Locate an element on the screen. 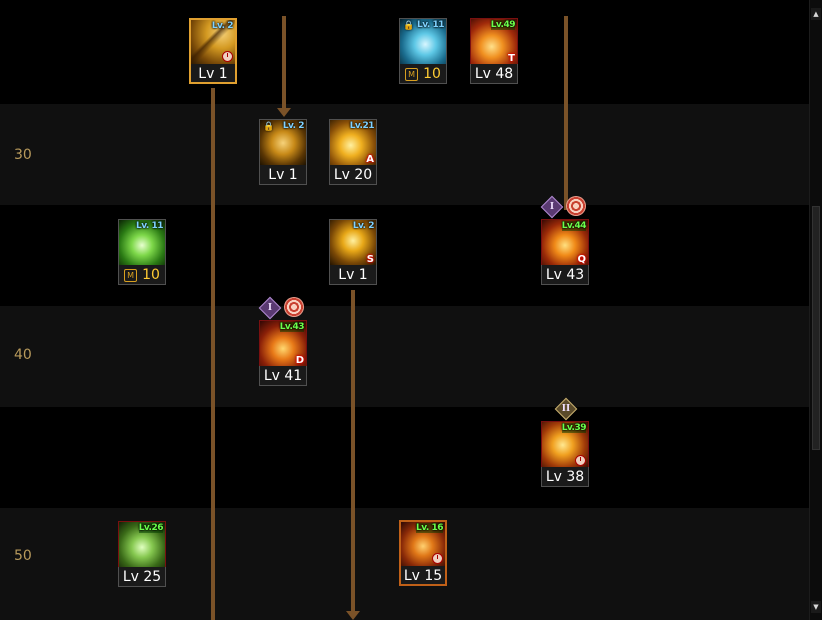 The image size is (822, 620). skill-icon: Lv. 11 is located at coordinates (142, 243).